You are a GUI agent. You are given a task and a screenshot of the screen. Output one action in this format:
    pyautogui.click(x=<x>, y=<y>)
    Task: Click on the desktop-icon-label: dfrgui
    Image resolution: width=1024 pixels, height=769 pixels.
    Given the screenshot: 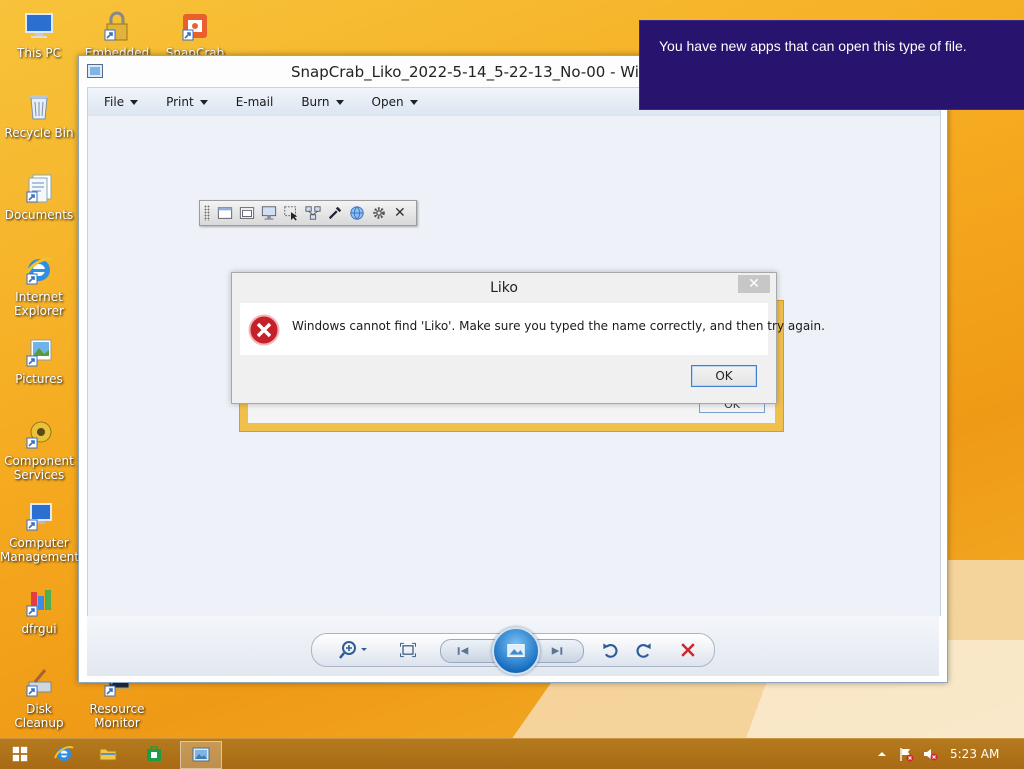 What is the action you would take?
    pyautogui.click(x=39, y=629)
    